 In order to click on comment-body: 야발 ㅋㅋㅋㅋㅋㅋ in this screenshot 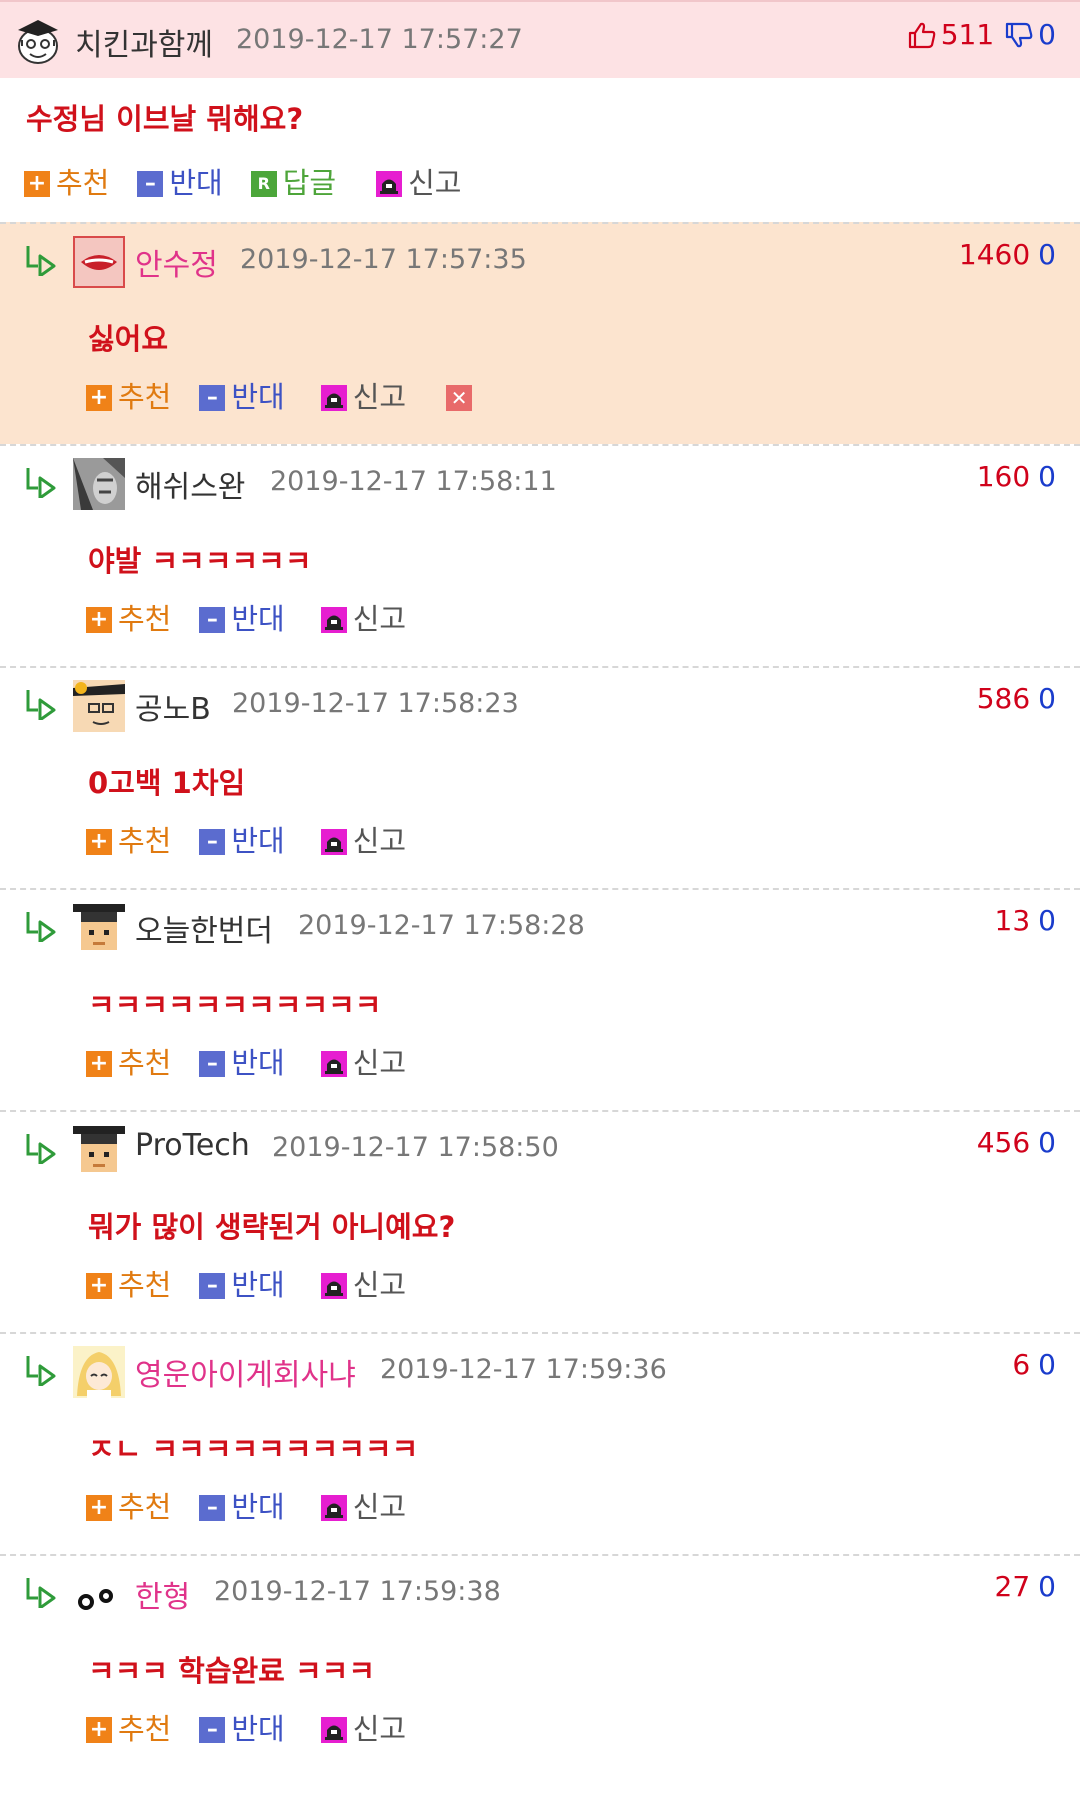, I will do `click(200, 561)`.